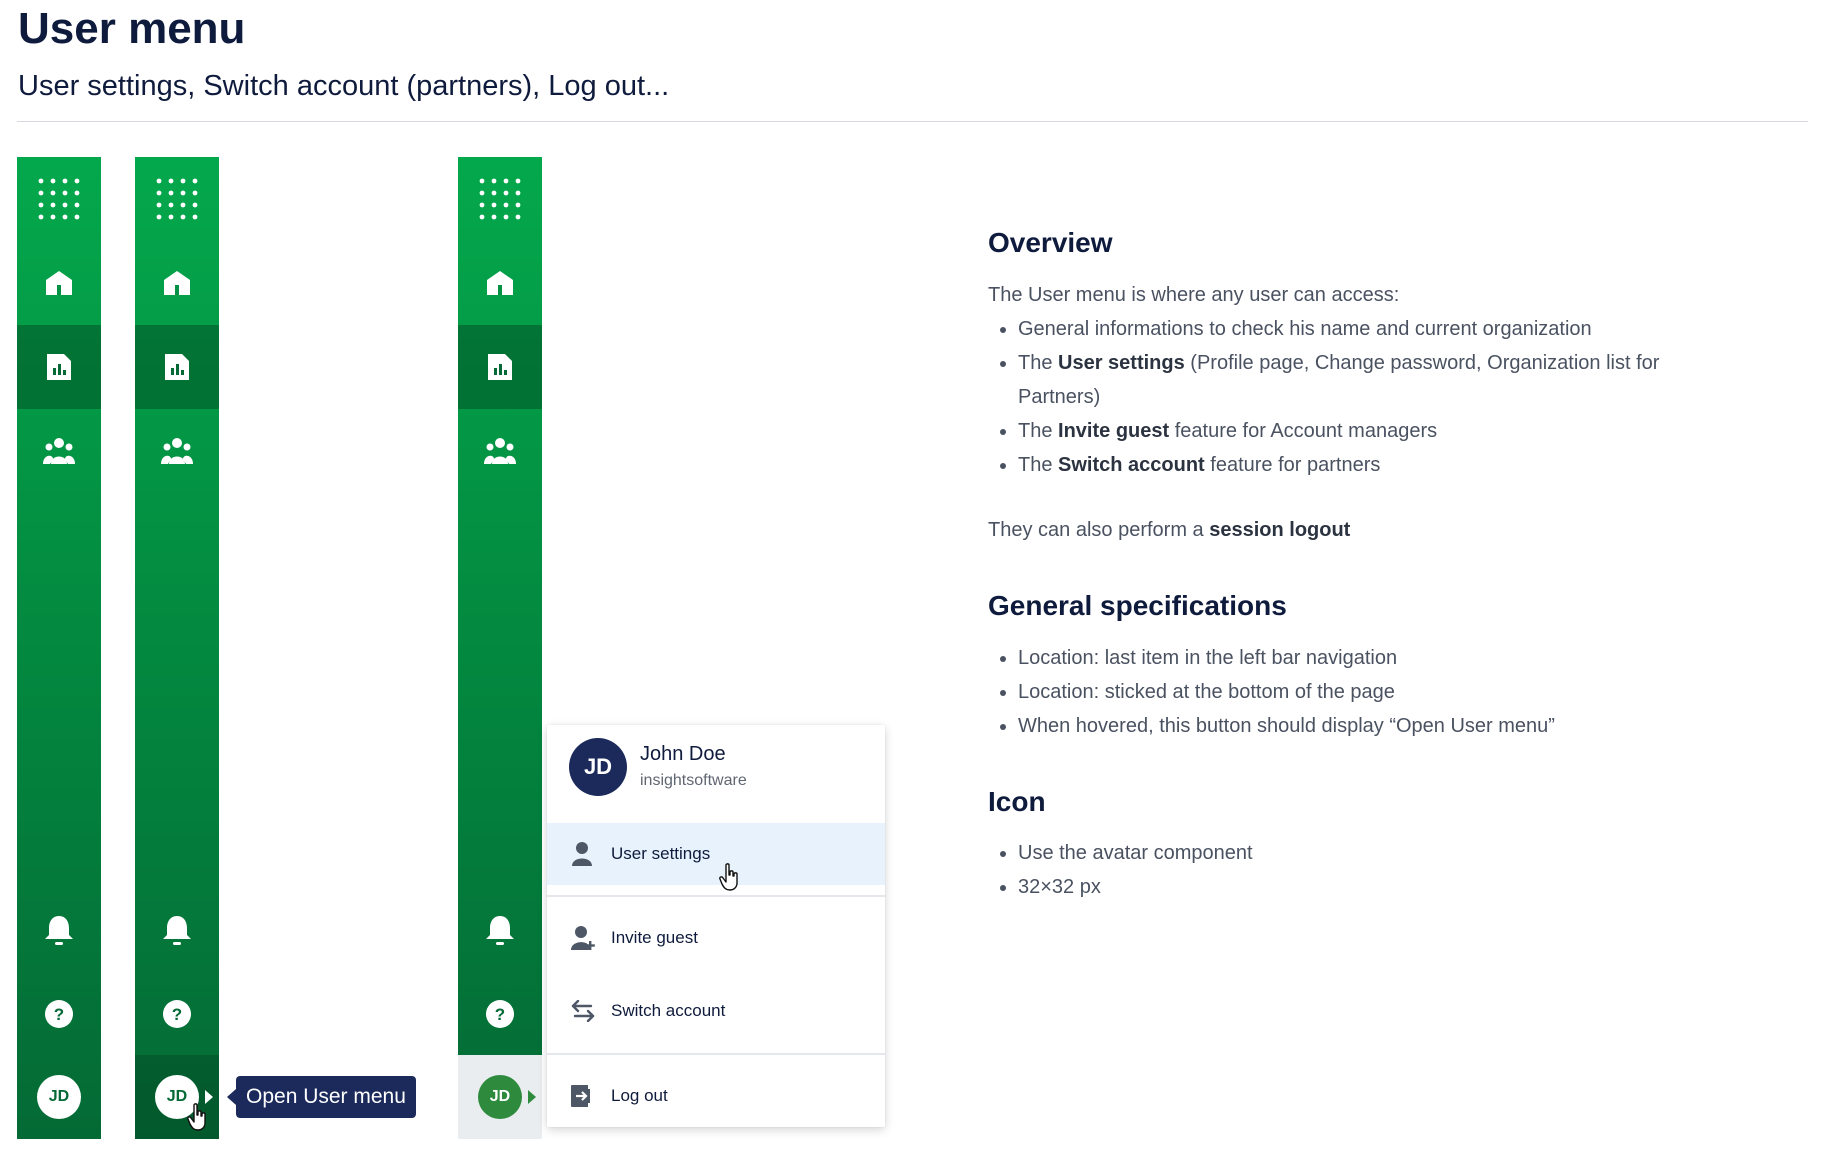 The image size is (1826, 1154). Describe the element at coordinates (582, 854) in the screenshot. I see `user-icon` at that location.